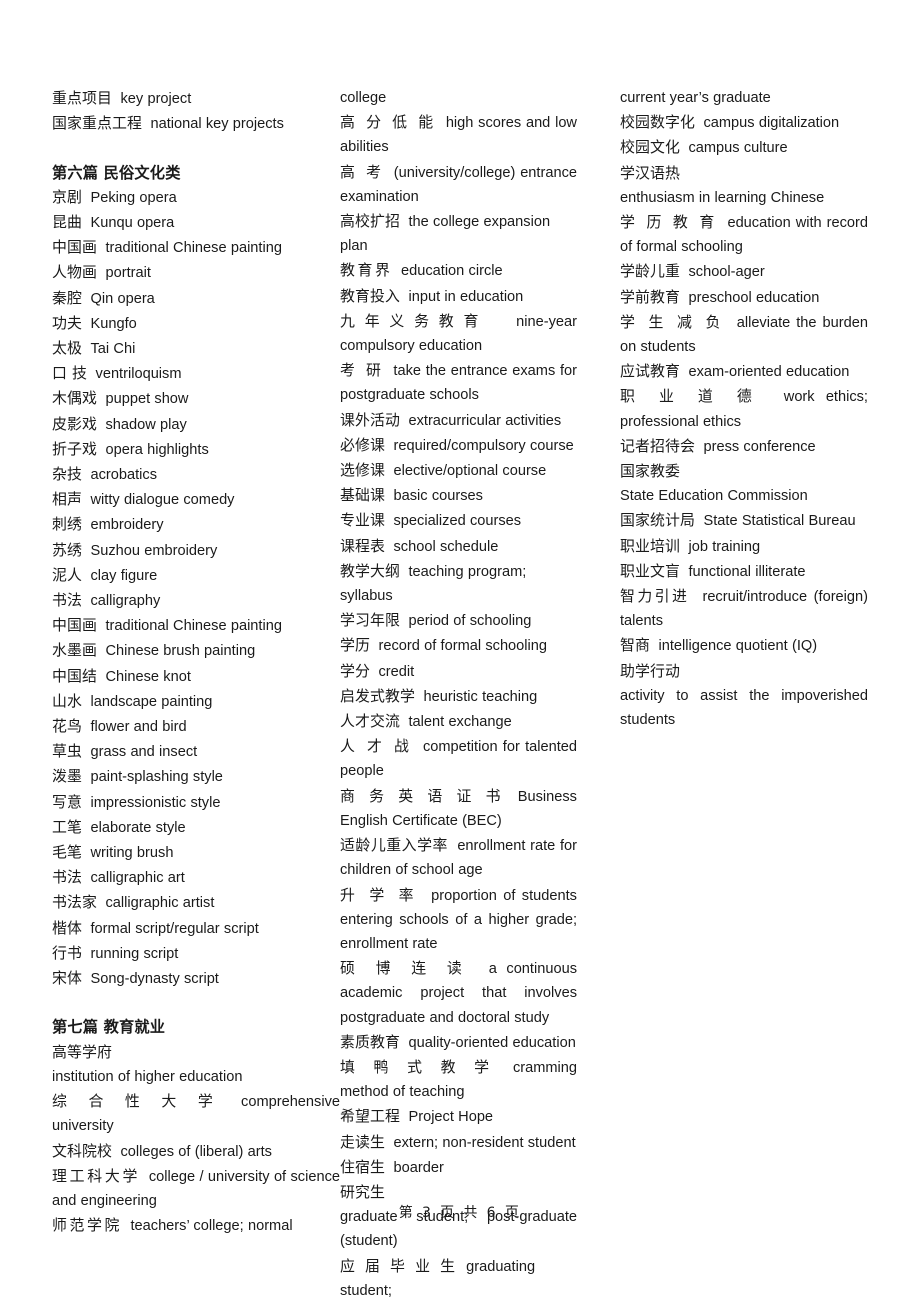 This screenshot has width=920, height=1303. What do you see at coordinates (82, 98) in the screenshot?
I see `entry-term-zh: 重点项目` at bounding box center [82, 98].